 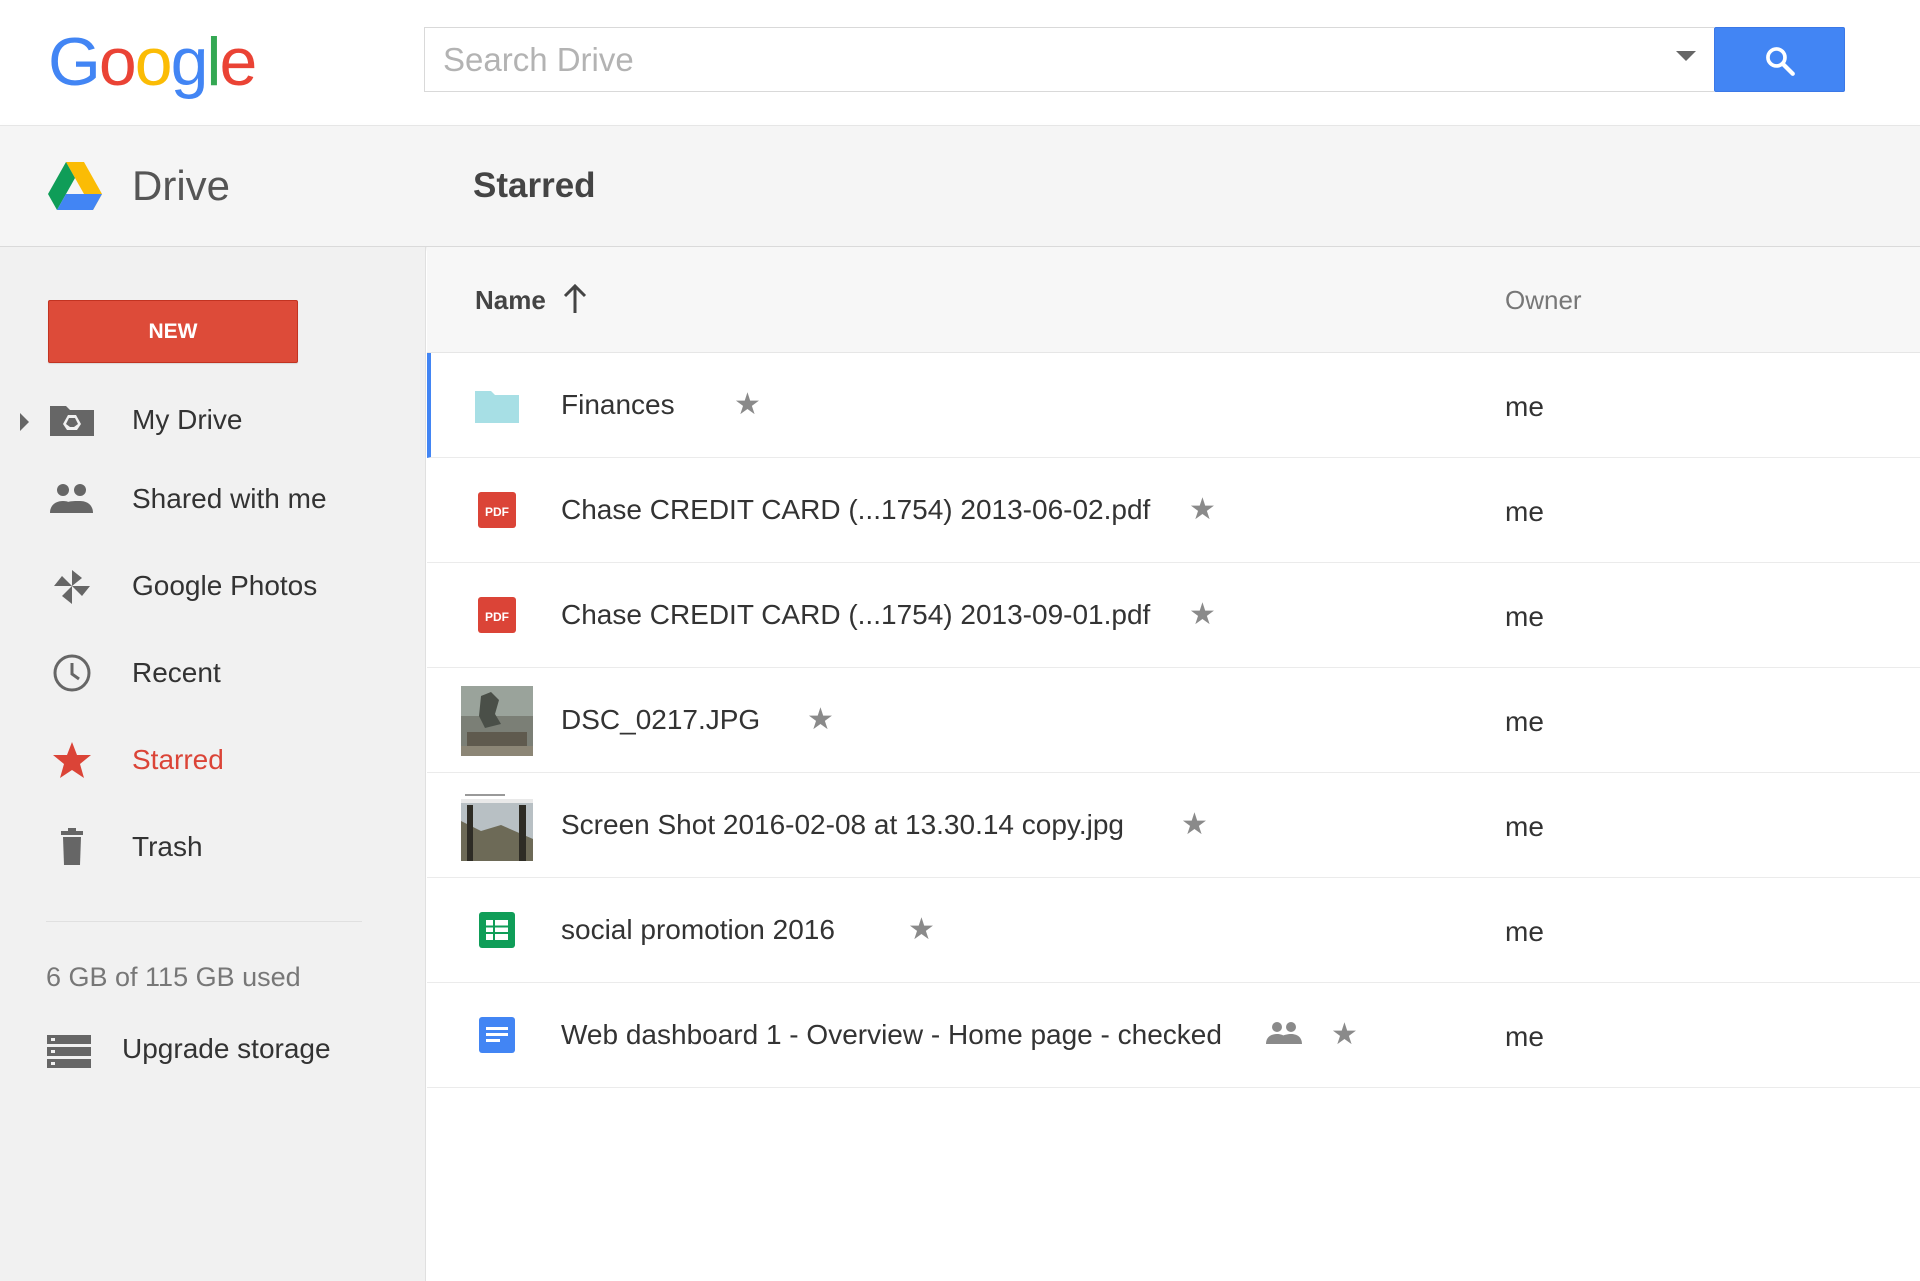 What do you see at coordinates (1284, 1033) in the screenshot?
I see `shared-people-icon` at bounding box center [1284, 1033].